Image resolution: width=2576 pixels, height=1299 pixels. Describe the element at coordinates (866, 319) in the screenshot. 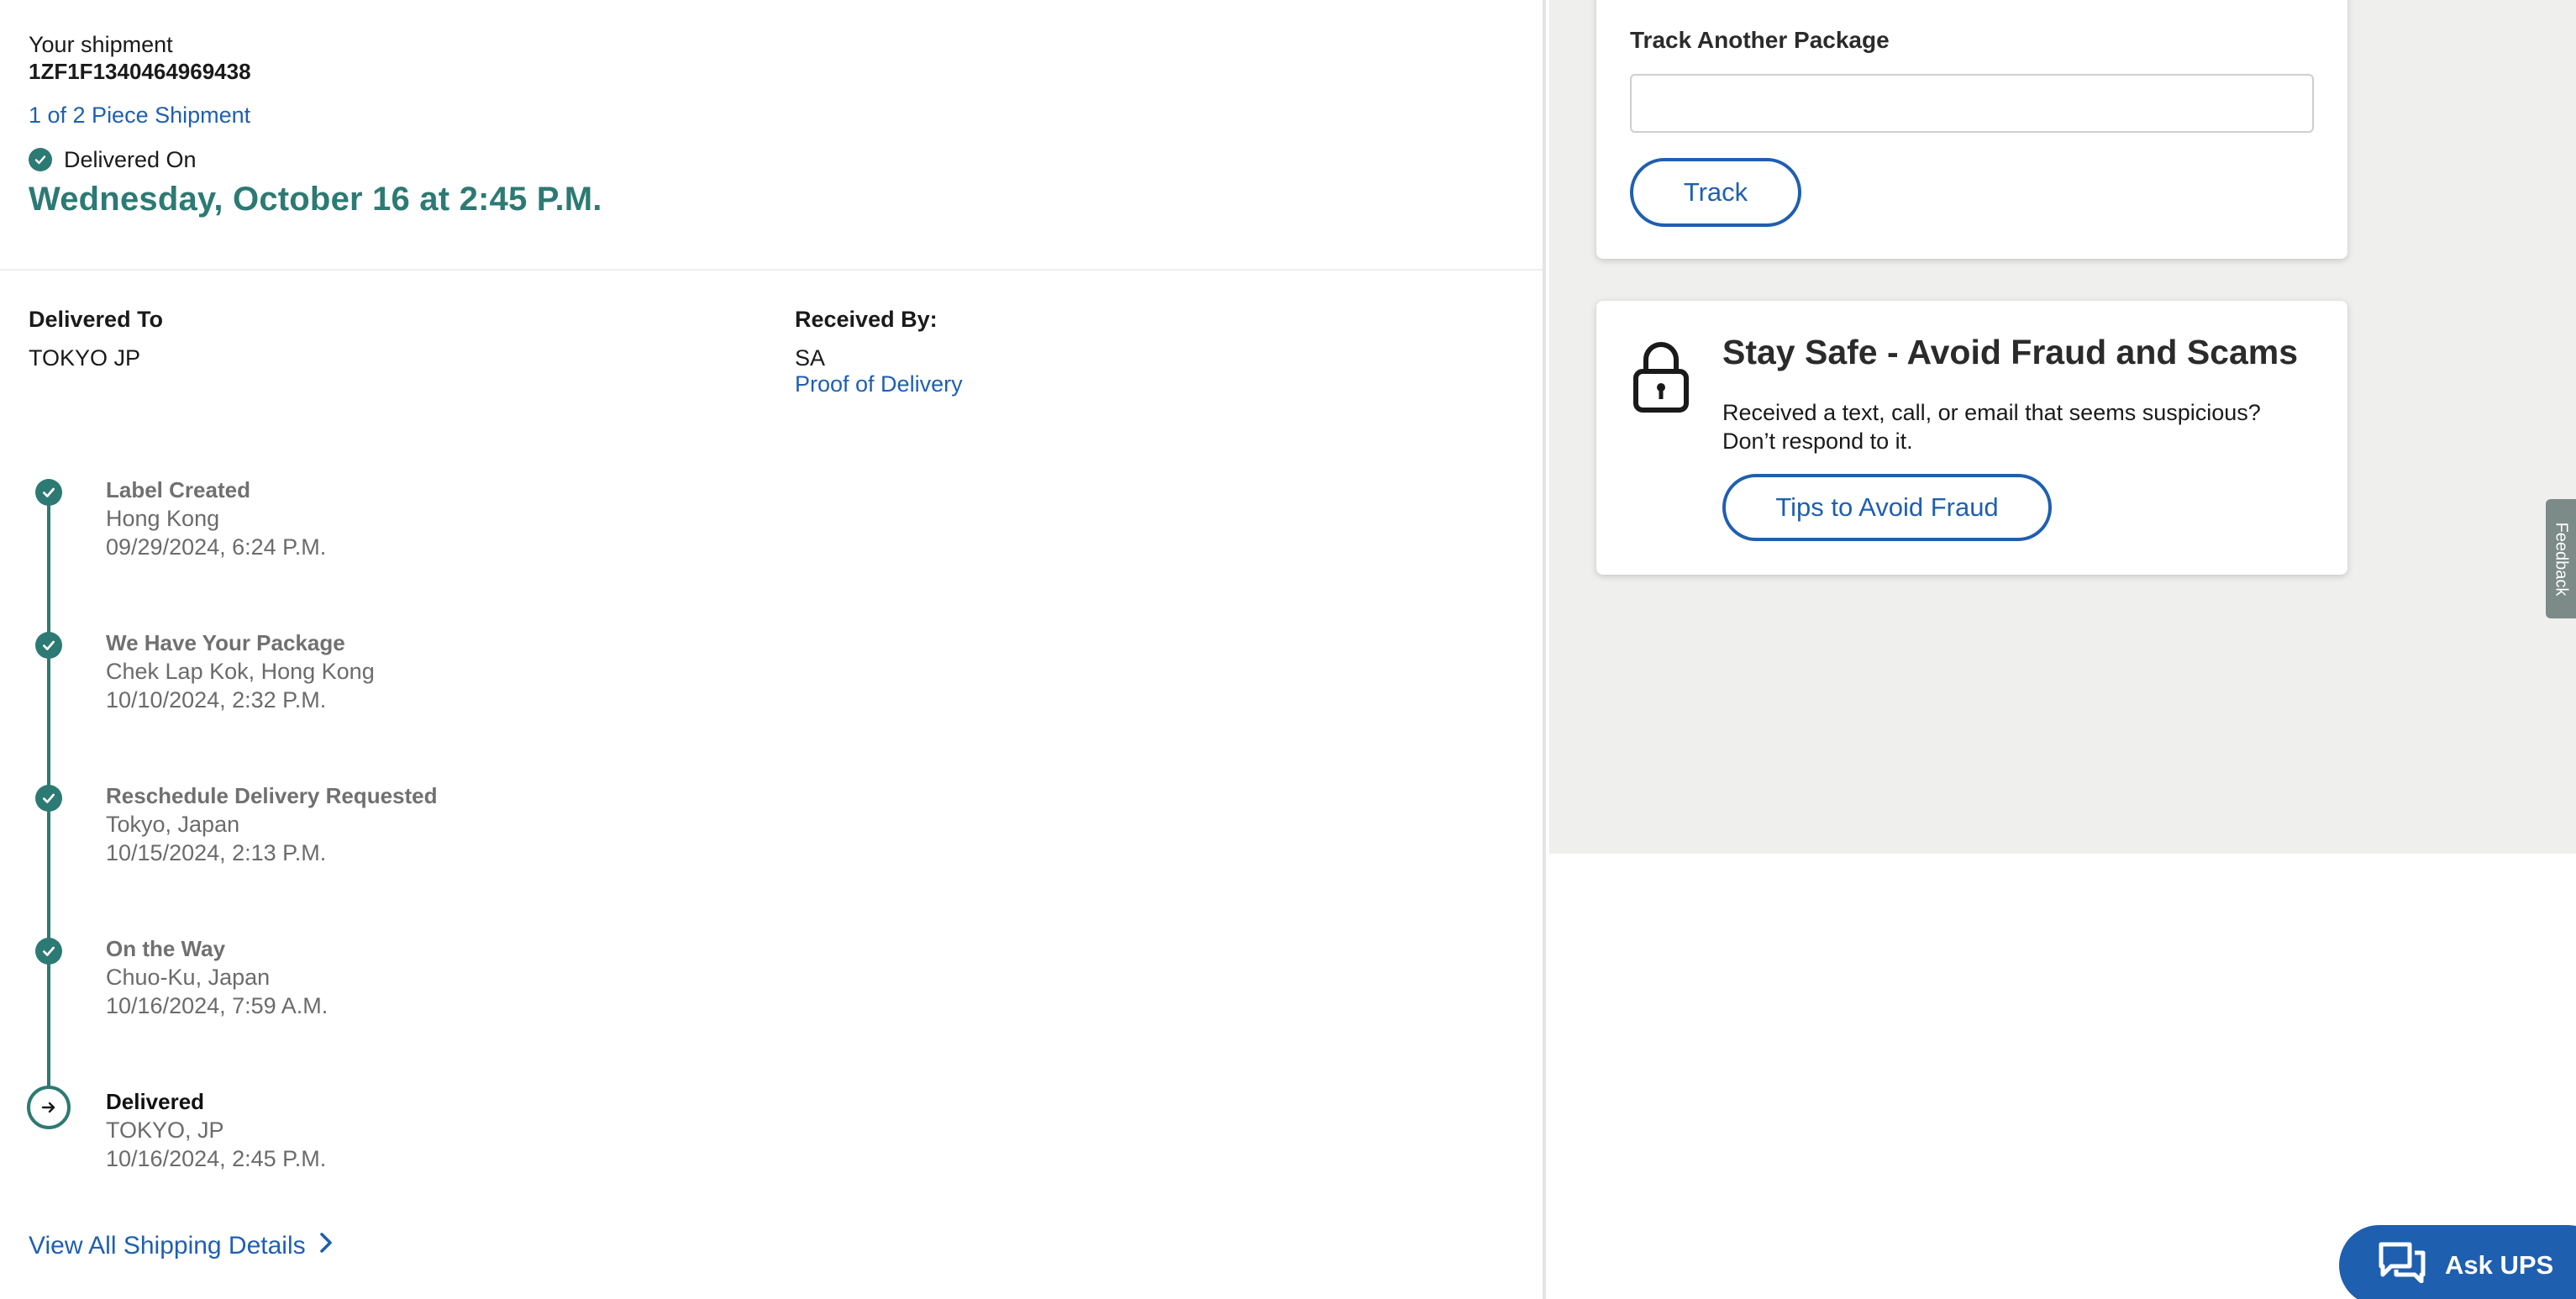

I see `received-by-label: Received By:` at that location.